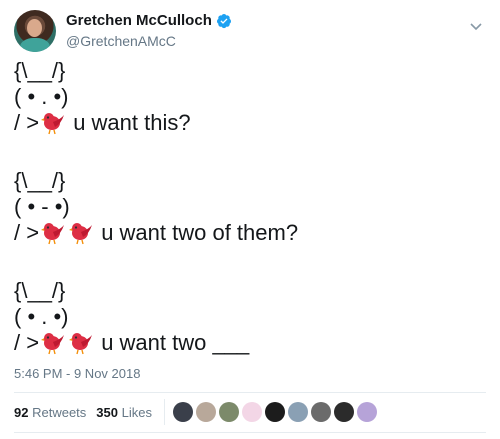 The width and height of the screenshot is (500, 439). What do you see at coordinates (102, 122) in the screenshot?
I see `bunny-hand-line: / > u want this?` at bounding box center [102, 122].